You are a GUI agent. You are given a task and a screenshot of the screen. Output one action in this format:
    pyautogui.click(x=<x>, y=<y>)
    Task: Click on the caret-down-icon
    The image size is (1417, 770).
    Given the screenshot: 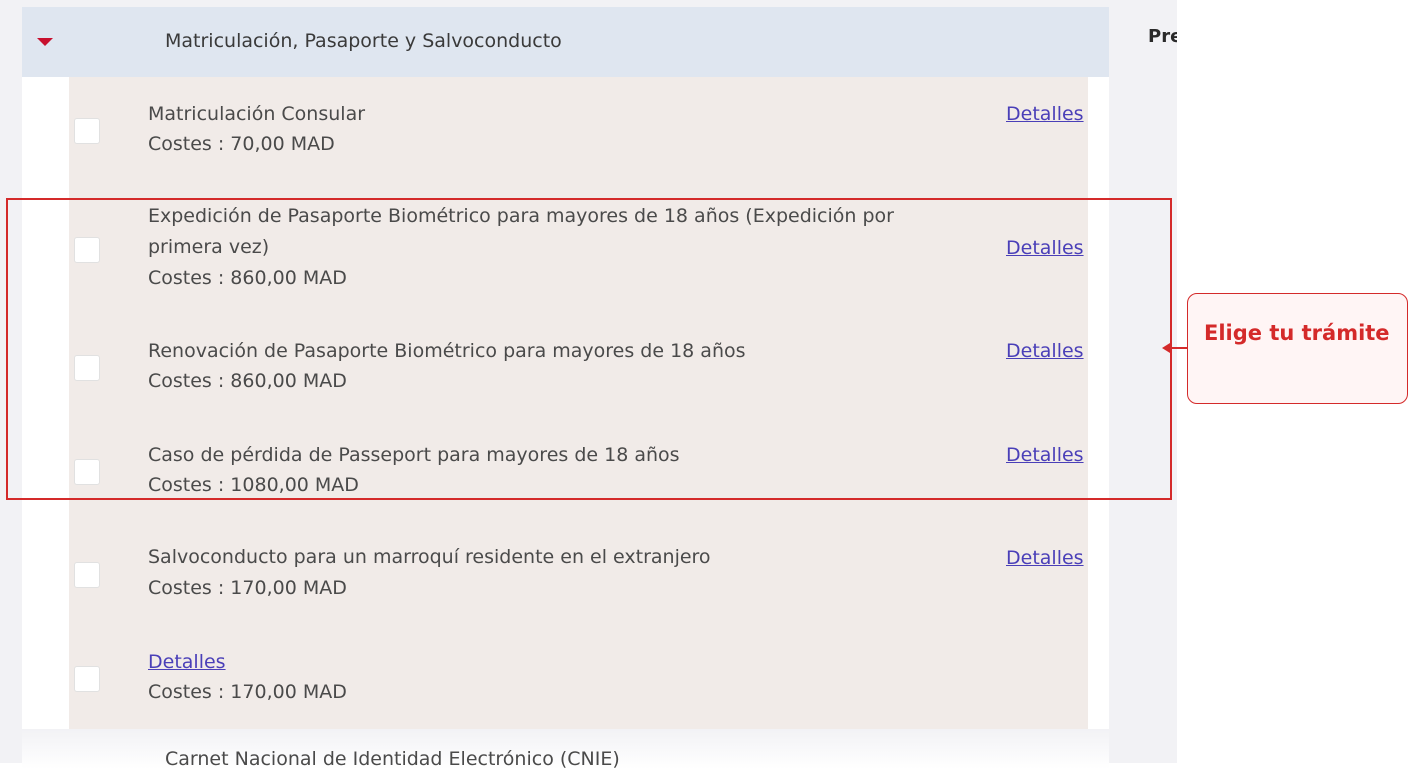 What is the action you would take?
    pyautogui.click(x=45, y=42)
    